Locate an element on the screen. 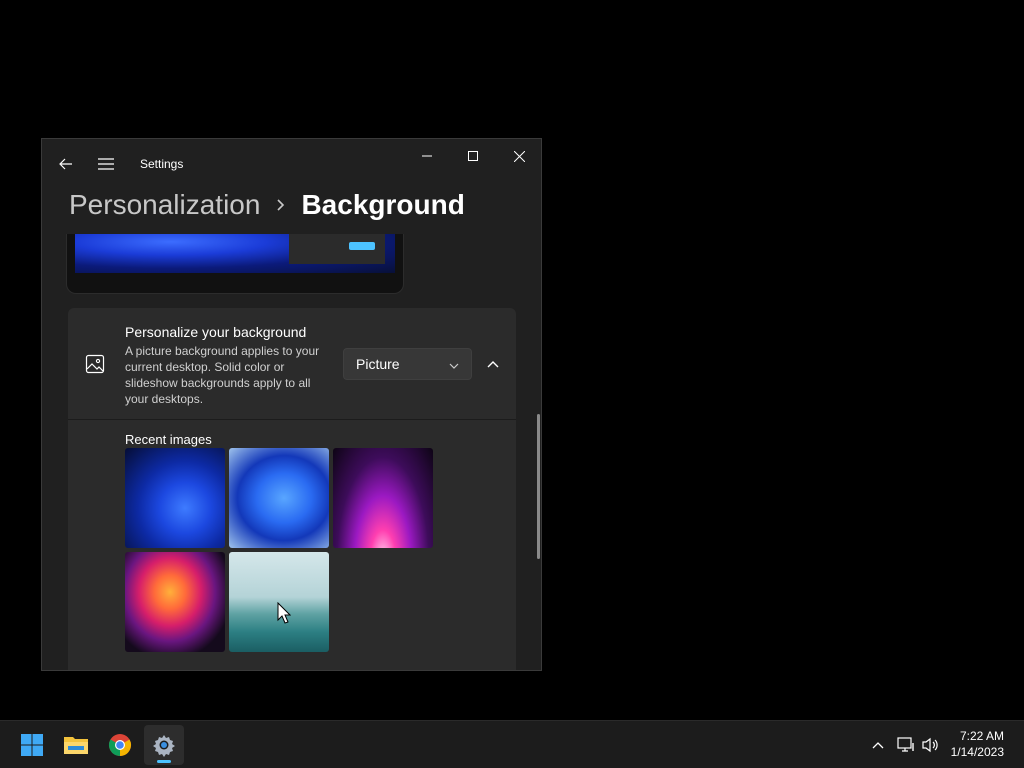 This screenshot has width=1024, height=768. minimize-icon is located at coordinates (427, 156).